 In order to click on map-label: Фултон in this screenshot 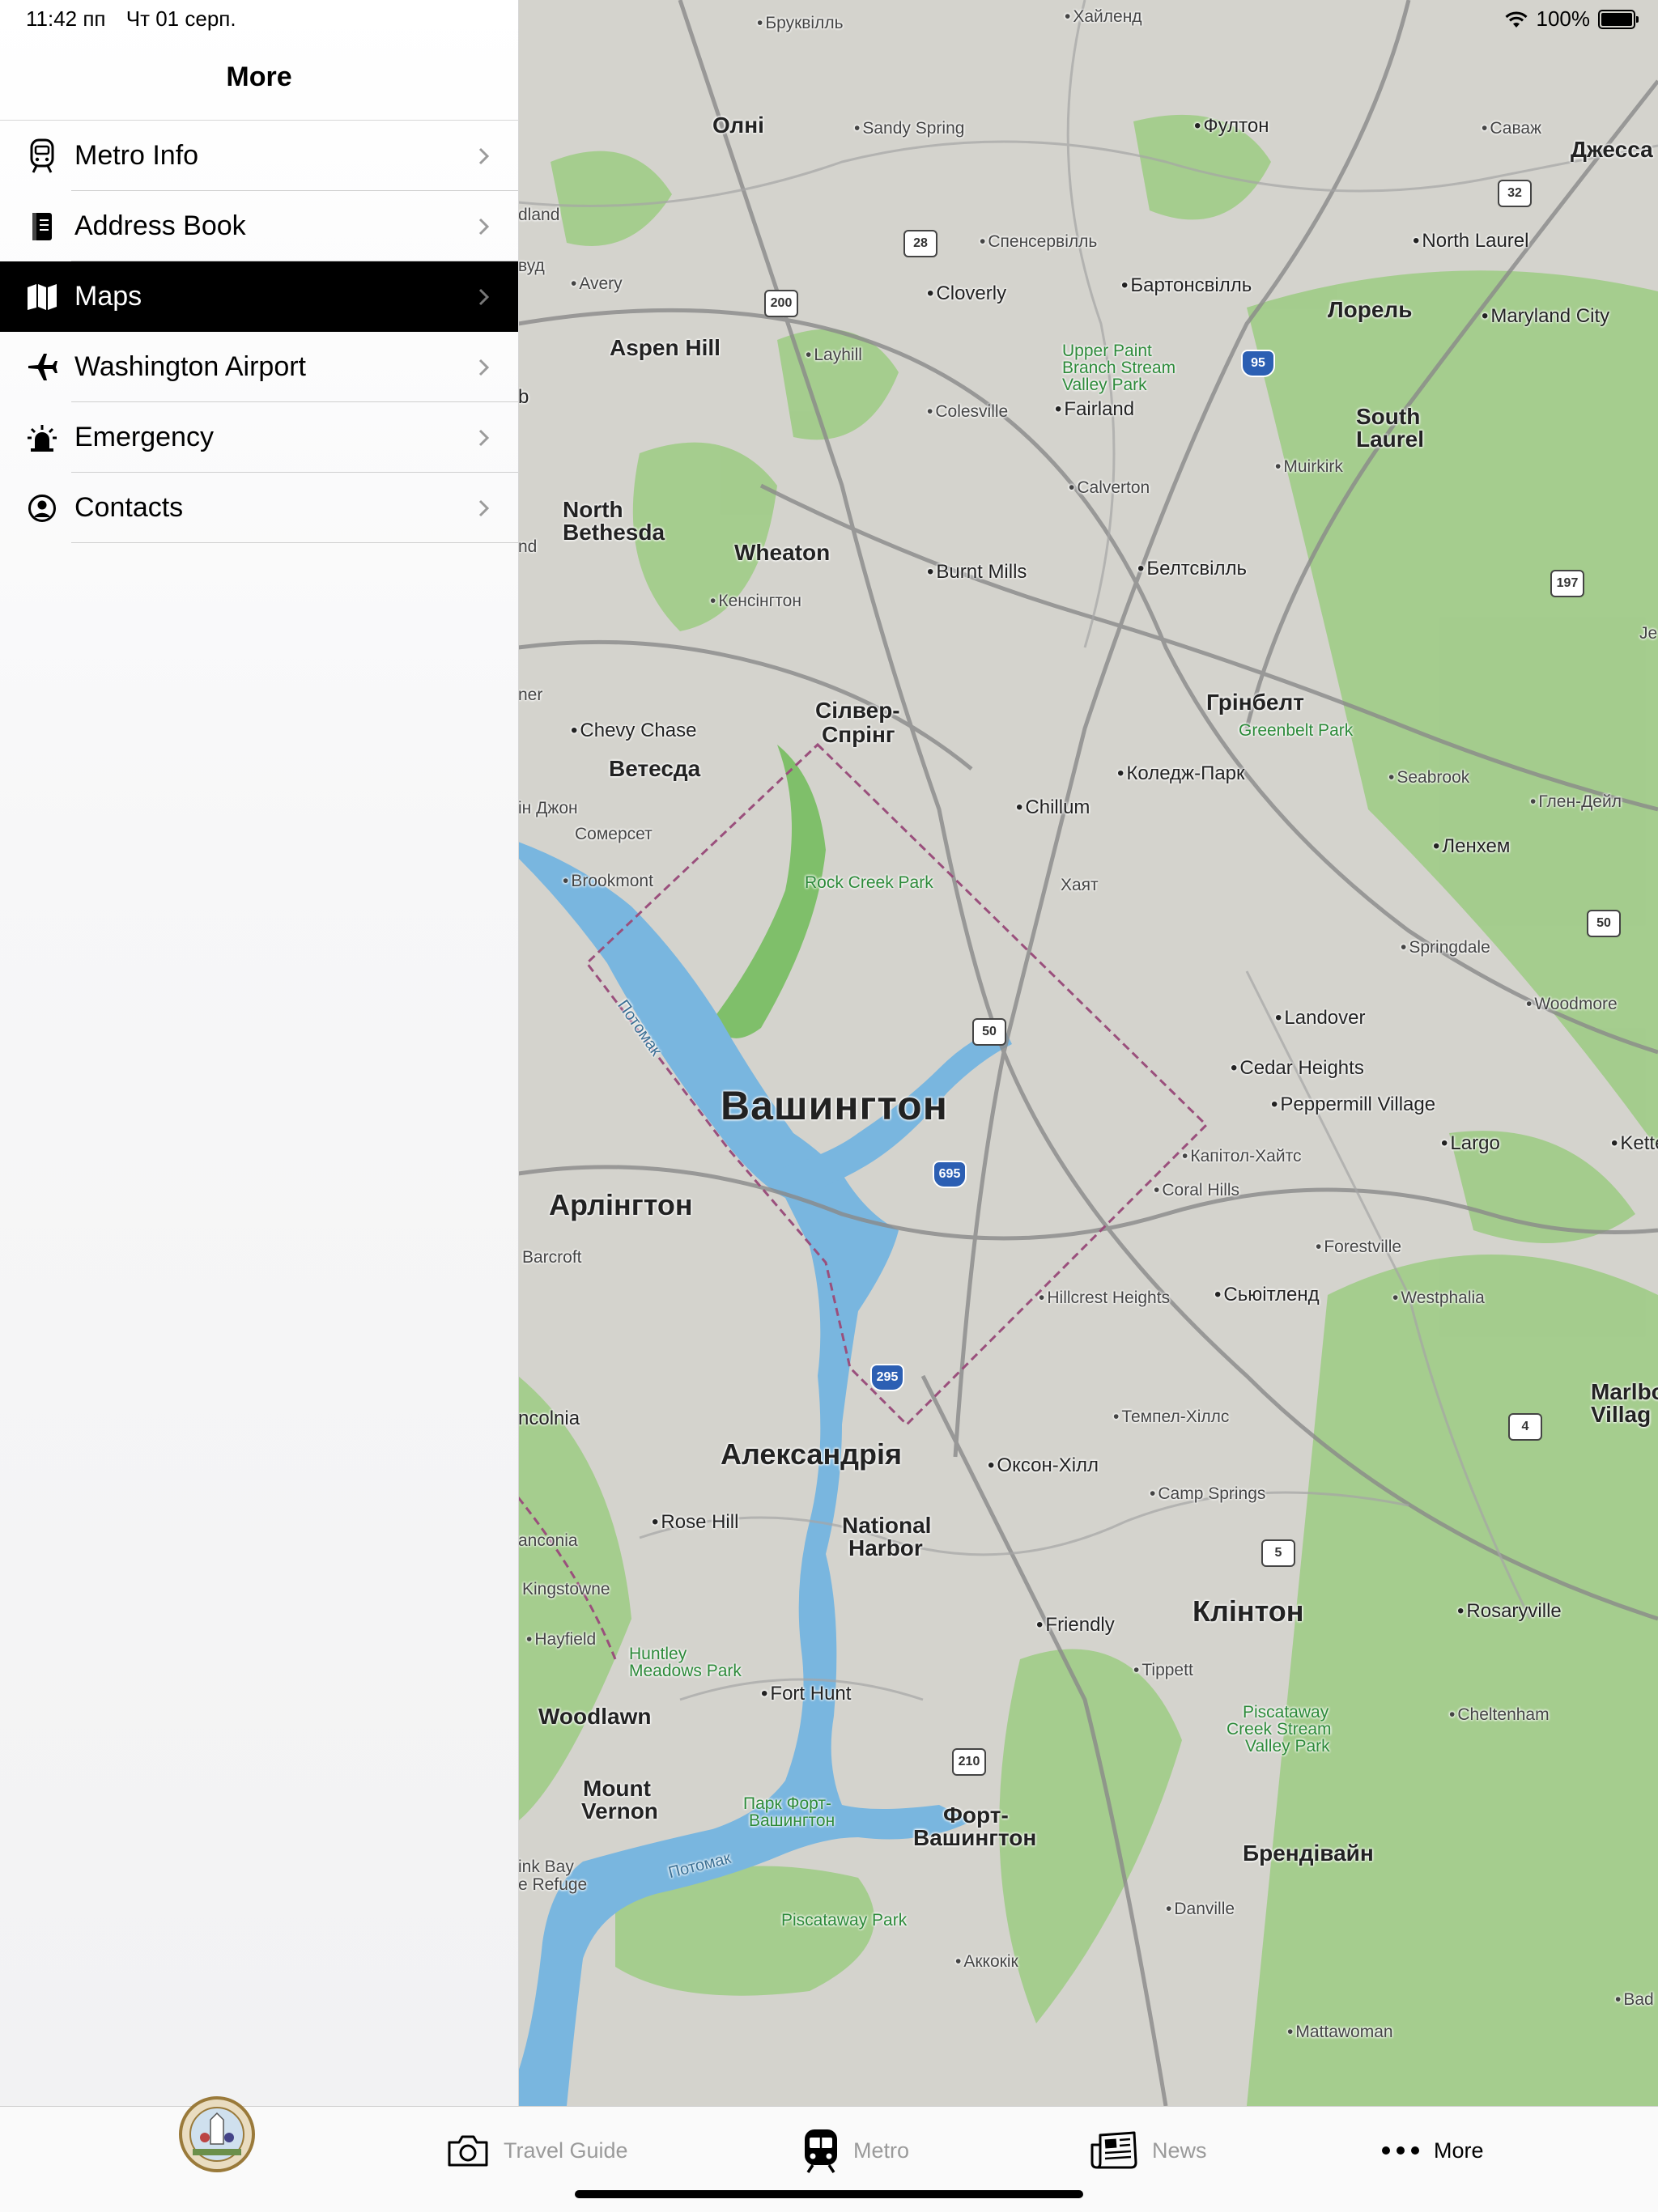, I will do `click(1231, 126)`.